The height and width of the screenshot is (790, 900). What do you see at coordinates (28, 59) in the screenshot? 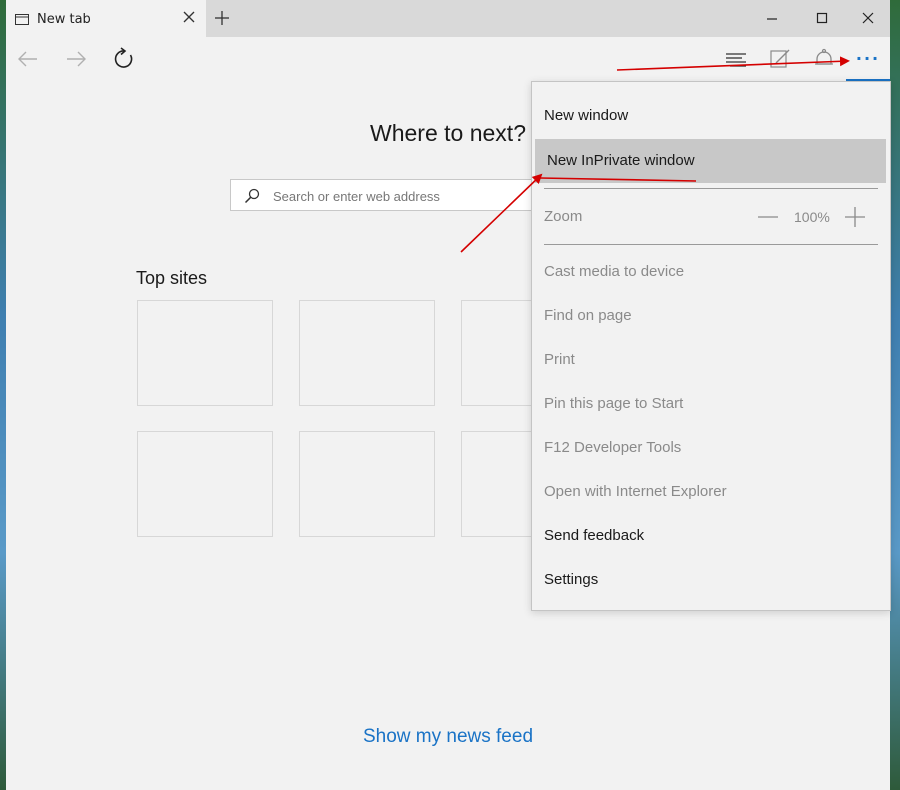
I see `arrow-left-icon` at bounding box center [28, 59].